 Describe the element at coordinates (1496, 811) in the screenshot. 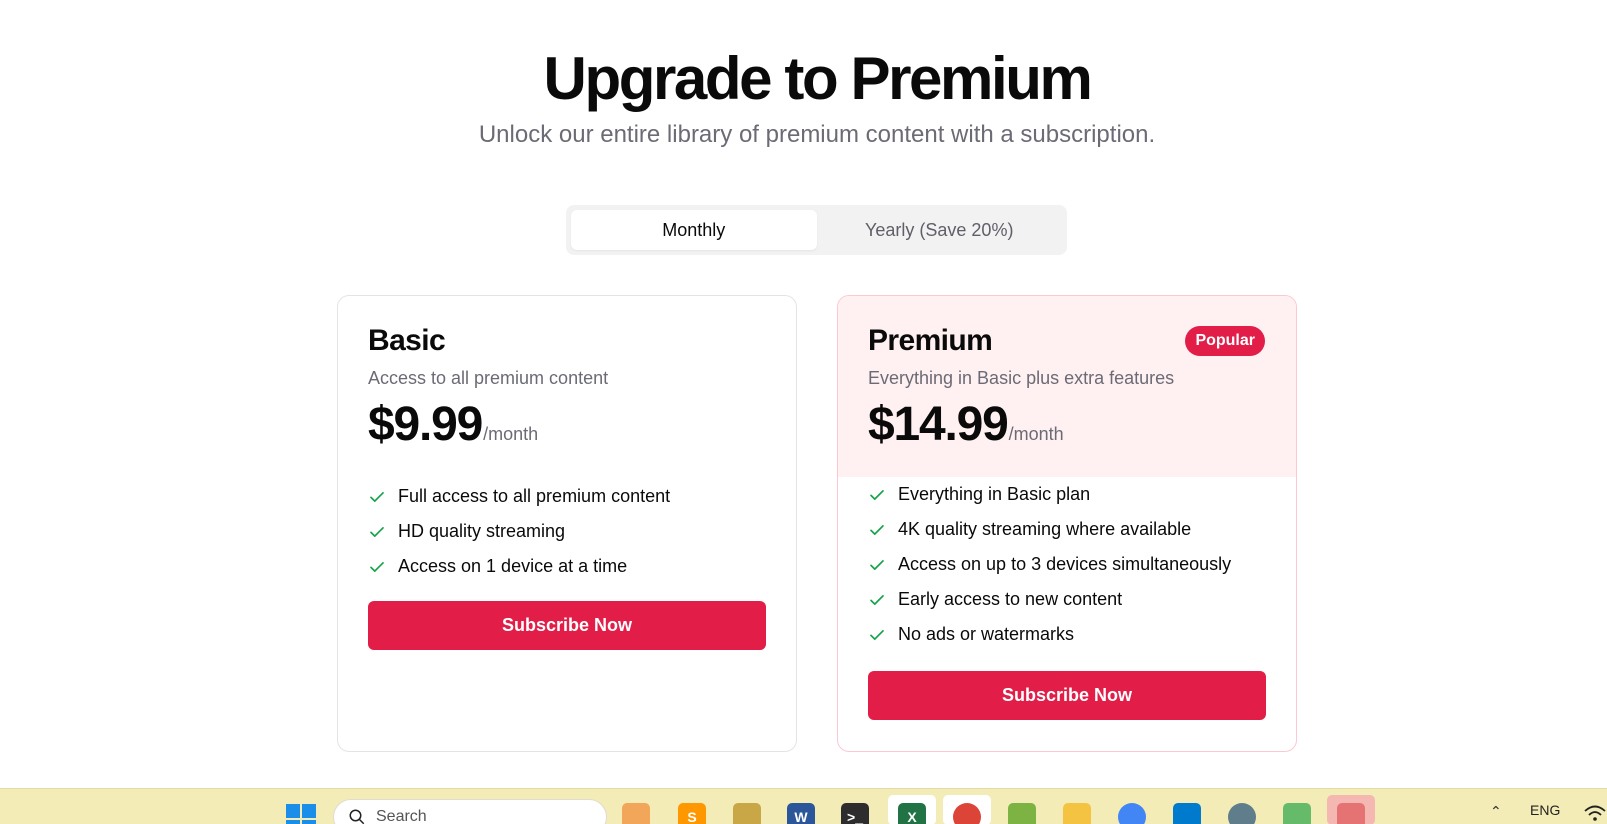

I see `chevron-up-icon: ⌃` at that location.